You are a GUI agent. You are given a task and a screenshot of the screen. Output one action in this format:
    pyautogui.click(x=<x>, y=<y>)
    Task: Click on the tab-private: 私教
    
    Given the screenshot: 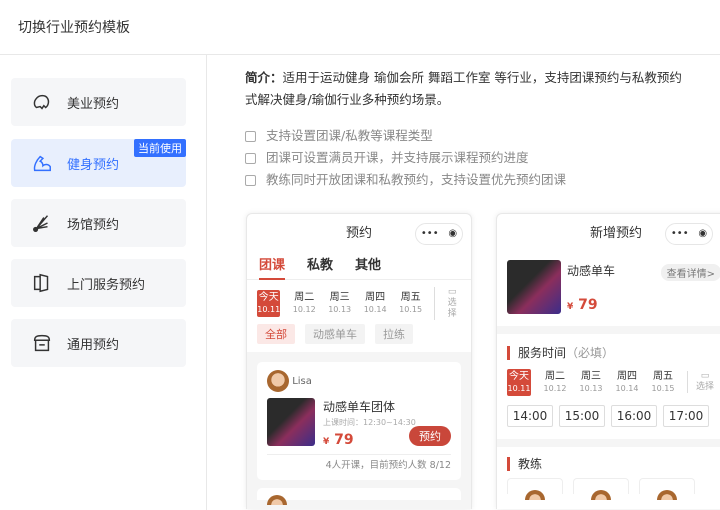 What is the action you would take?
    pyautogui.click(x=320, y=266)
    